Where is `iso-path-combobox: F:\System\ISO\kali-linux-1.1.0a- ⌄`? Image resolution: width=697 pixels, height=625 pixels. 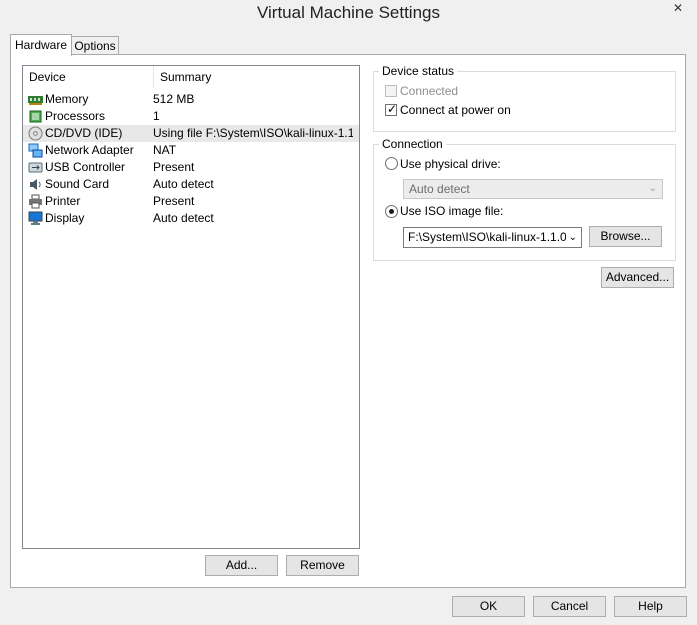 iso-path-combobox: F:\System\ISO\kali-linux-1.1.0a- ⌄ is located at coordinates (492, 237).